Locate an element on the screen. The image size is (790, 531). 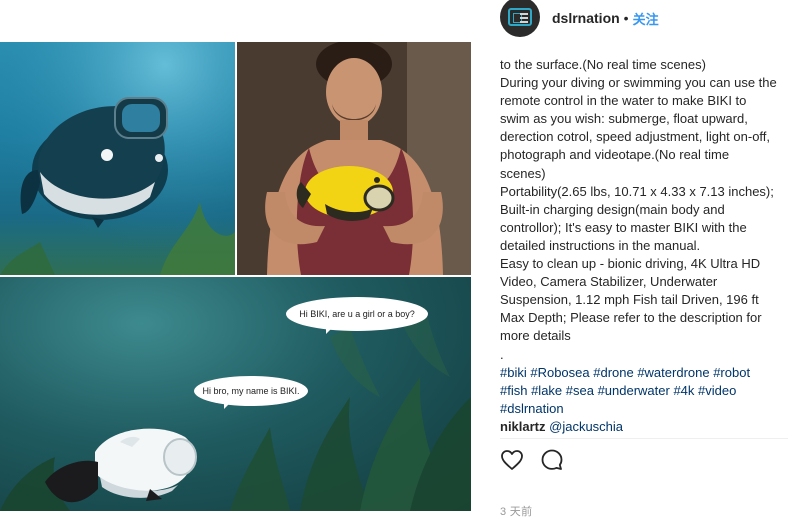
speech-bubble-question: Hi BIKI, are u a girl or a boy? is located at coordinates (357, 315).